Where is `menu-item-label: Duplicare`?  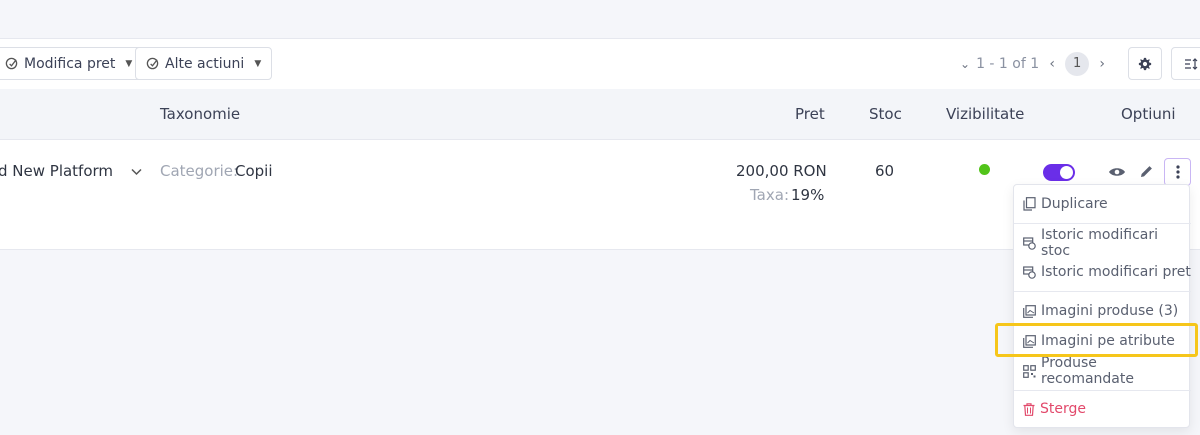
menu-item-label: Duplicare is located at coordinates (1074, 204).